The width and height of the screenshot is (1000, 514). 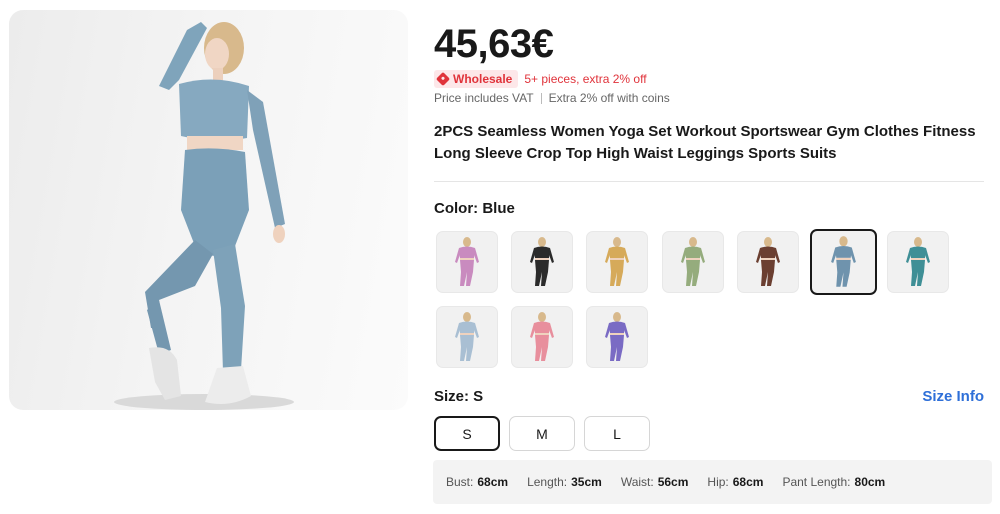 I want to click on measurement-value: 56cm, so click(x=673, y=482).